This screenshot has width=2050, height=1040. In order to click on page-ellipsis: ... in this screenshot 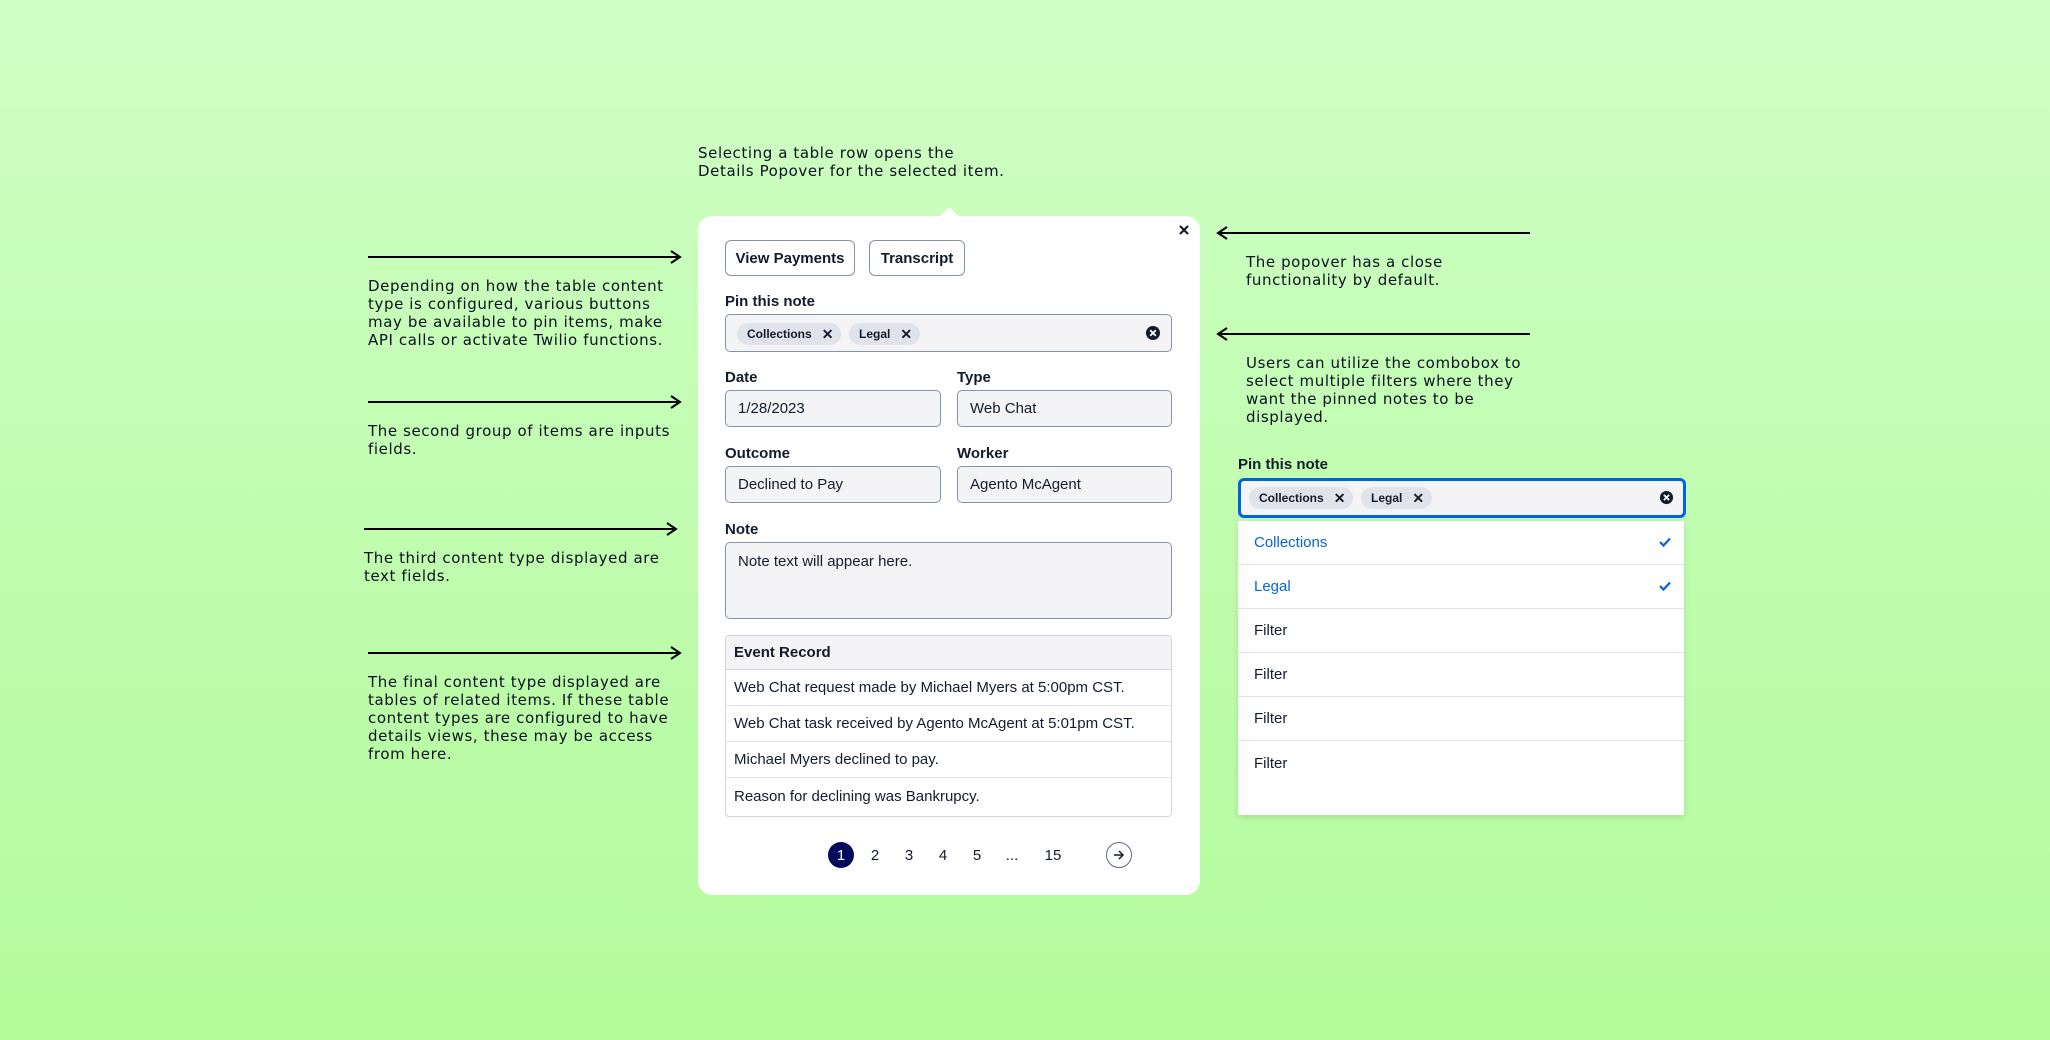, I will do `click(1012, 855)`.